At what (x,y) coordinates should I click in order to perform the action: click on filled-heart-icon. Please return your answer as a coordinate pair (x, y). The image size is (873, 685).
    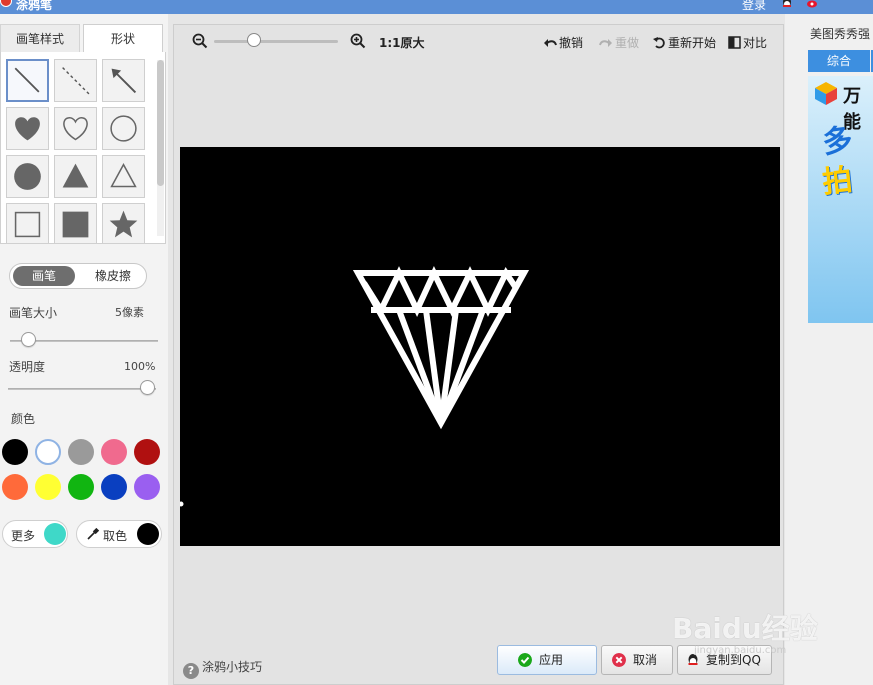
    Looking at the image, I should click on (27, 128).